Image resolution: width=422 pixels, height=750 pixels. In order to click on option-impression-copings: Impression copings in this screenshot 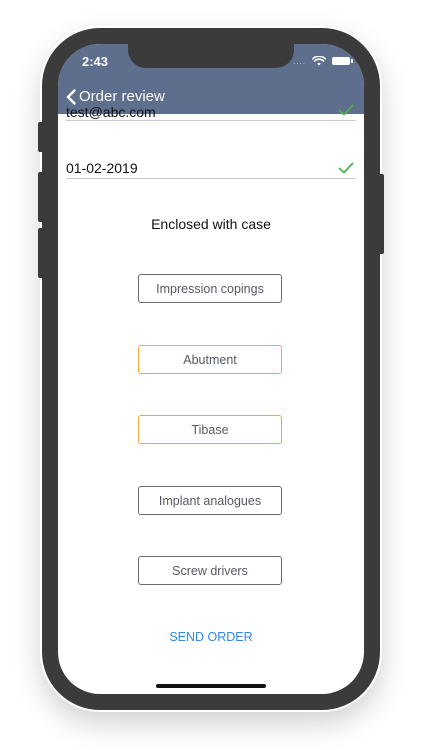, I will do `click(210, 288)`.